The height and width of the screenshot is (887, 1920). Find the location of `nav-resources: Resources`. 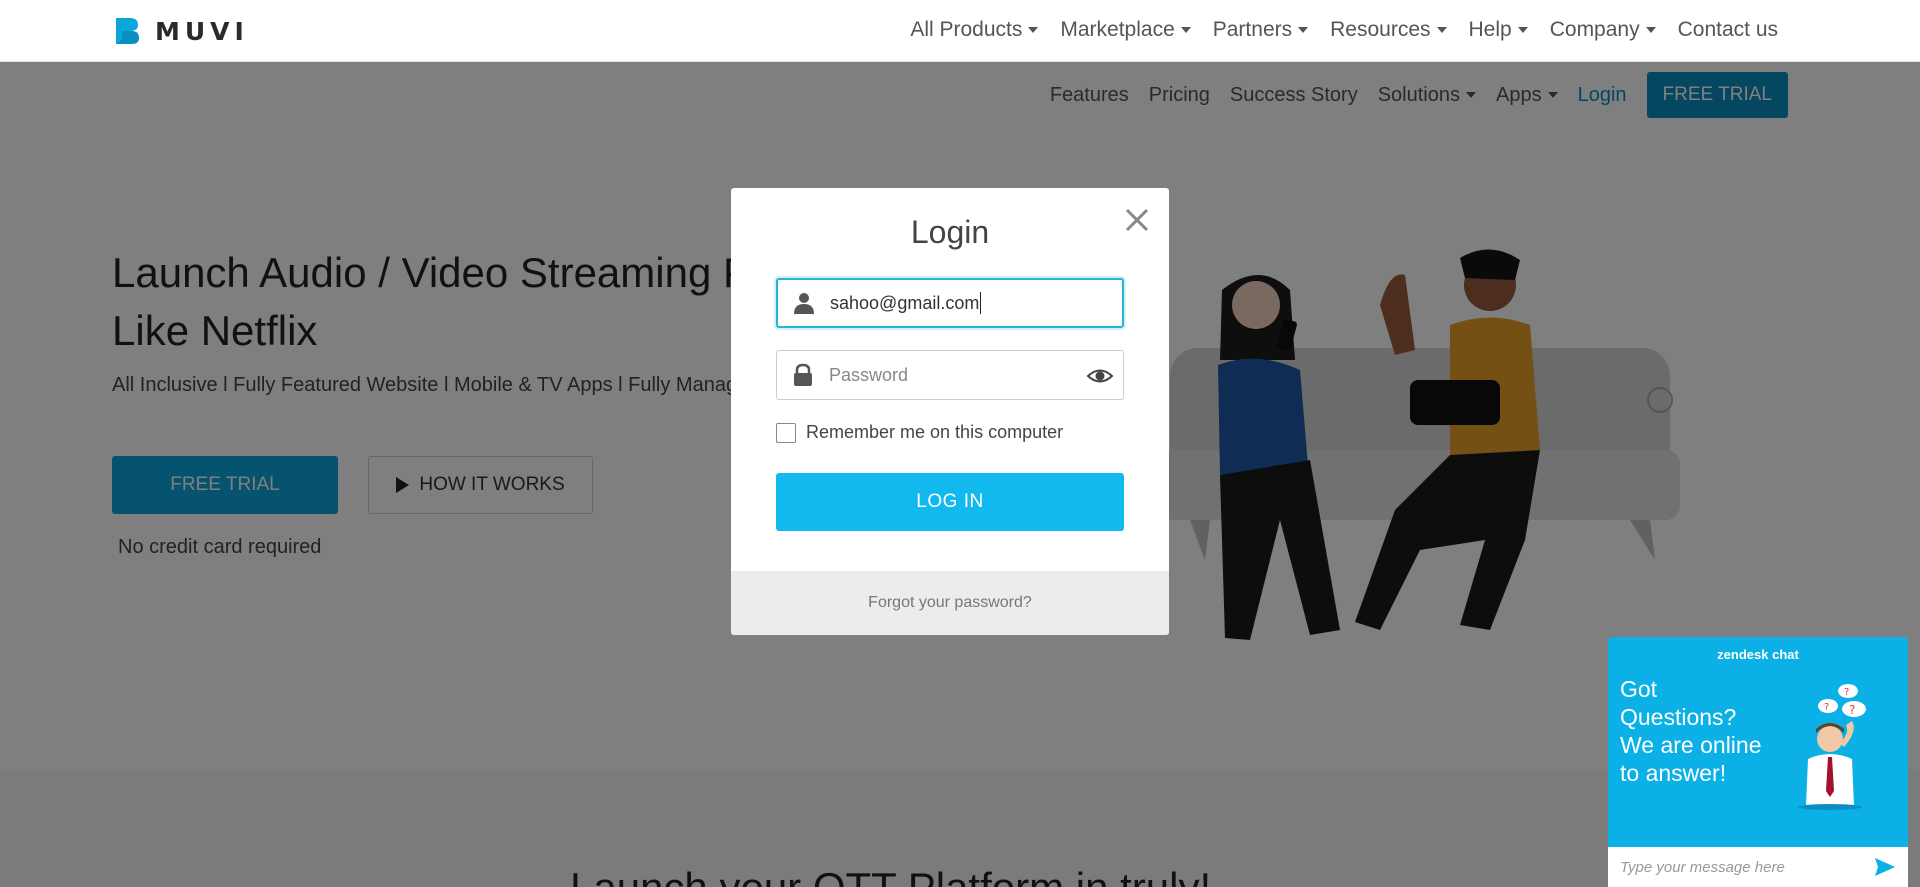

nav-resources: Resources is located at coordinates (1388, 30).